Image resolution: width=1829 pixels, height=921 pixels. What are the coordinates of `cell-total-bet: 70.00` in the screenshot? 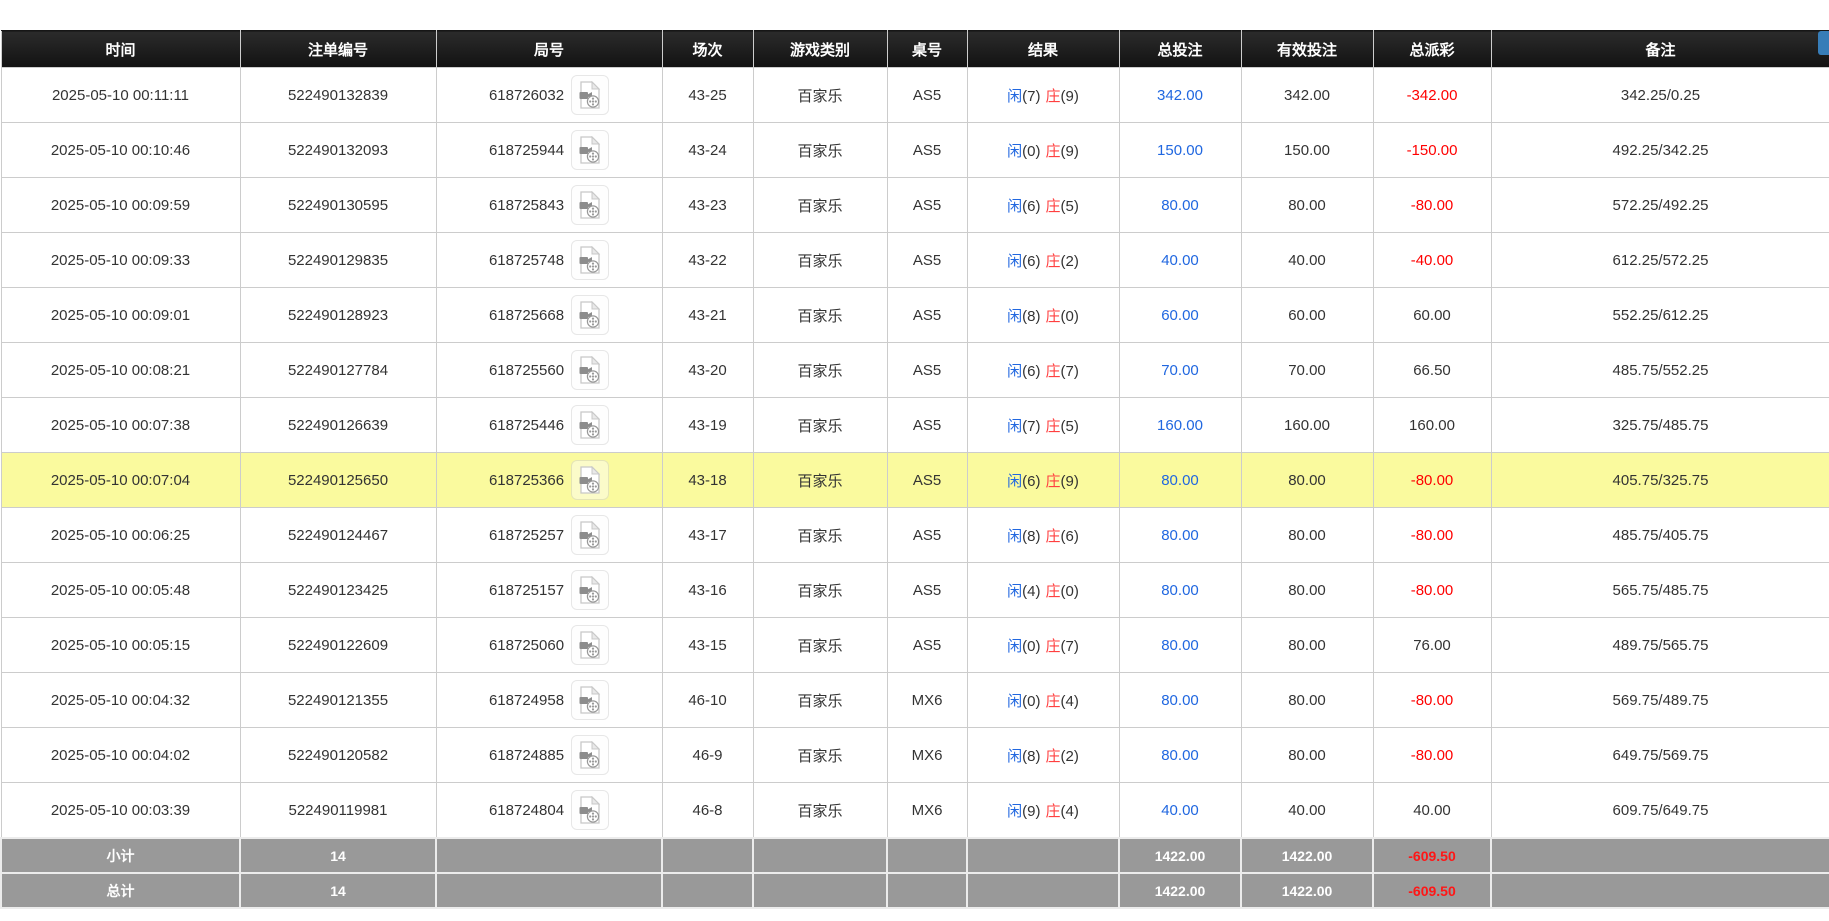 It's located at (1180, 370).